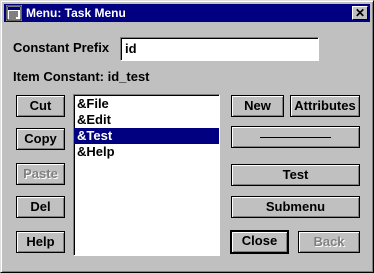 The height and width of the screenshot is (273, 374). I want to click on list-item: &File, so click(146, 104).